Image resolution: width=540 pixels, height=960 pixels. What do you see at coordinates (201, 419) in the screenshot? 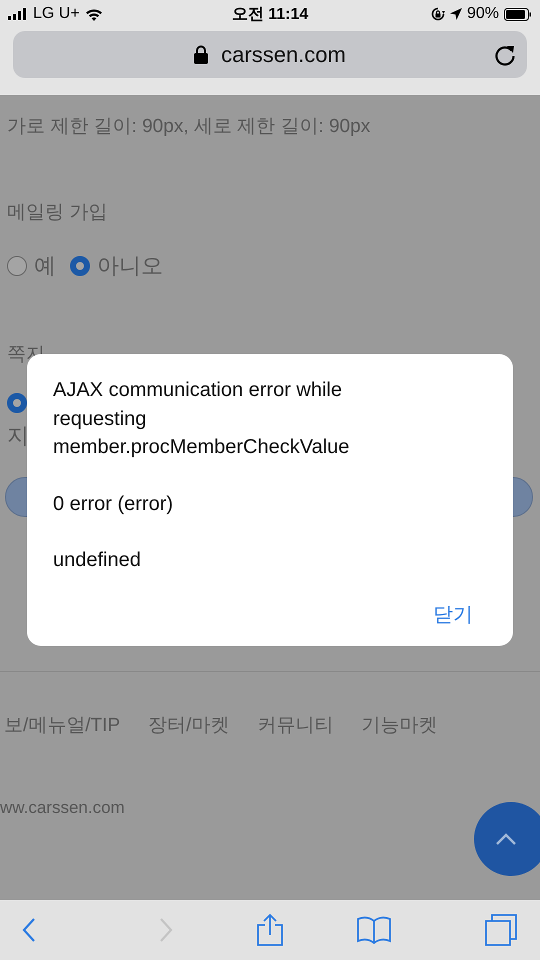
I see `alert-message: AJAX communication error while requesting member.procMemberCheckValue` at bounding box center [201, 419].